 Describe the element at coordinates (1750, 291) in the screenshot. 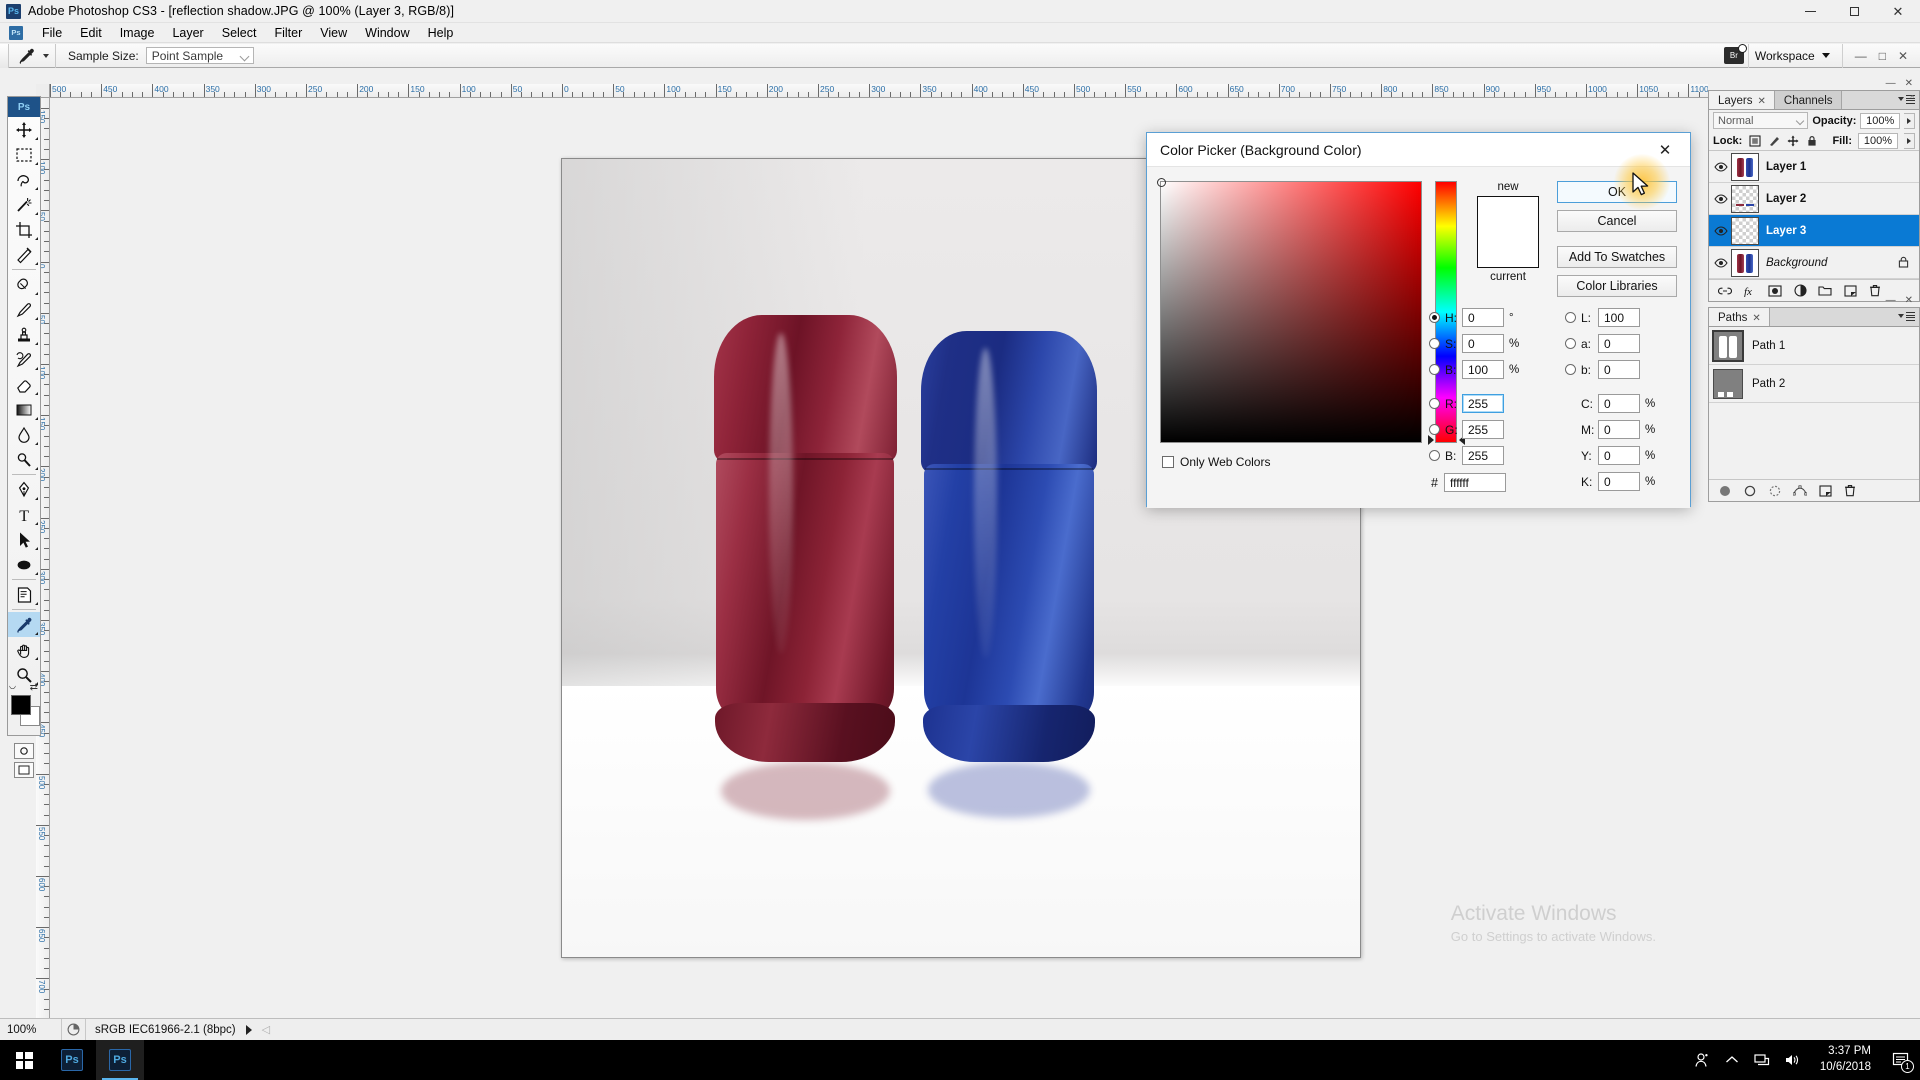

I see `layer-style-icon: fx` at that location.